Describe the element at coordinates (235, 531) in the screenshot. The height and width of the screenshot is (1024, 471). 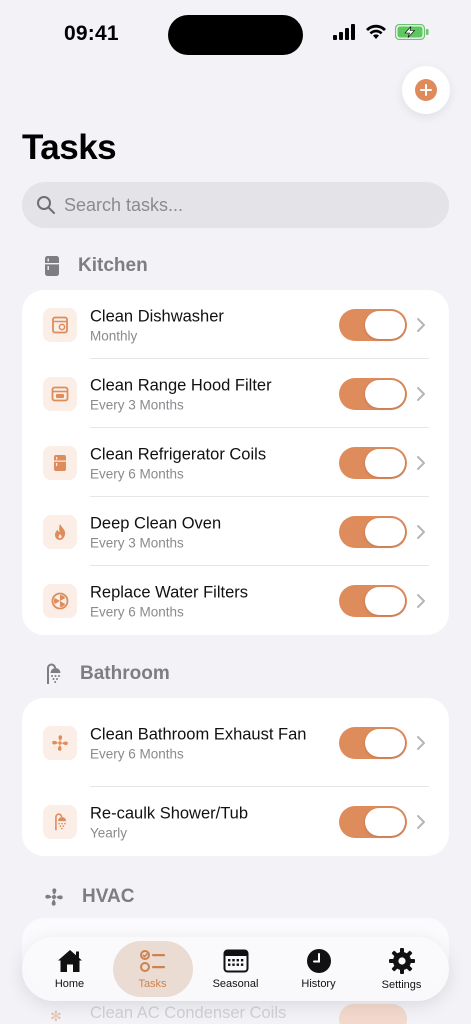
I see `task-row: Deep Clean Oven Every 3 Months` at that location.